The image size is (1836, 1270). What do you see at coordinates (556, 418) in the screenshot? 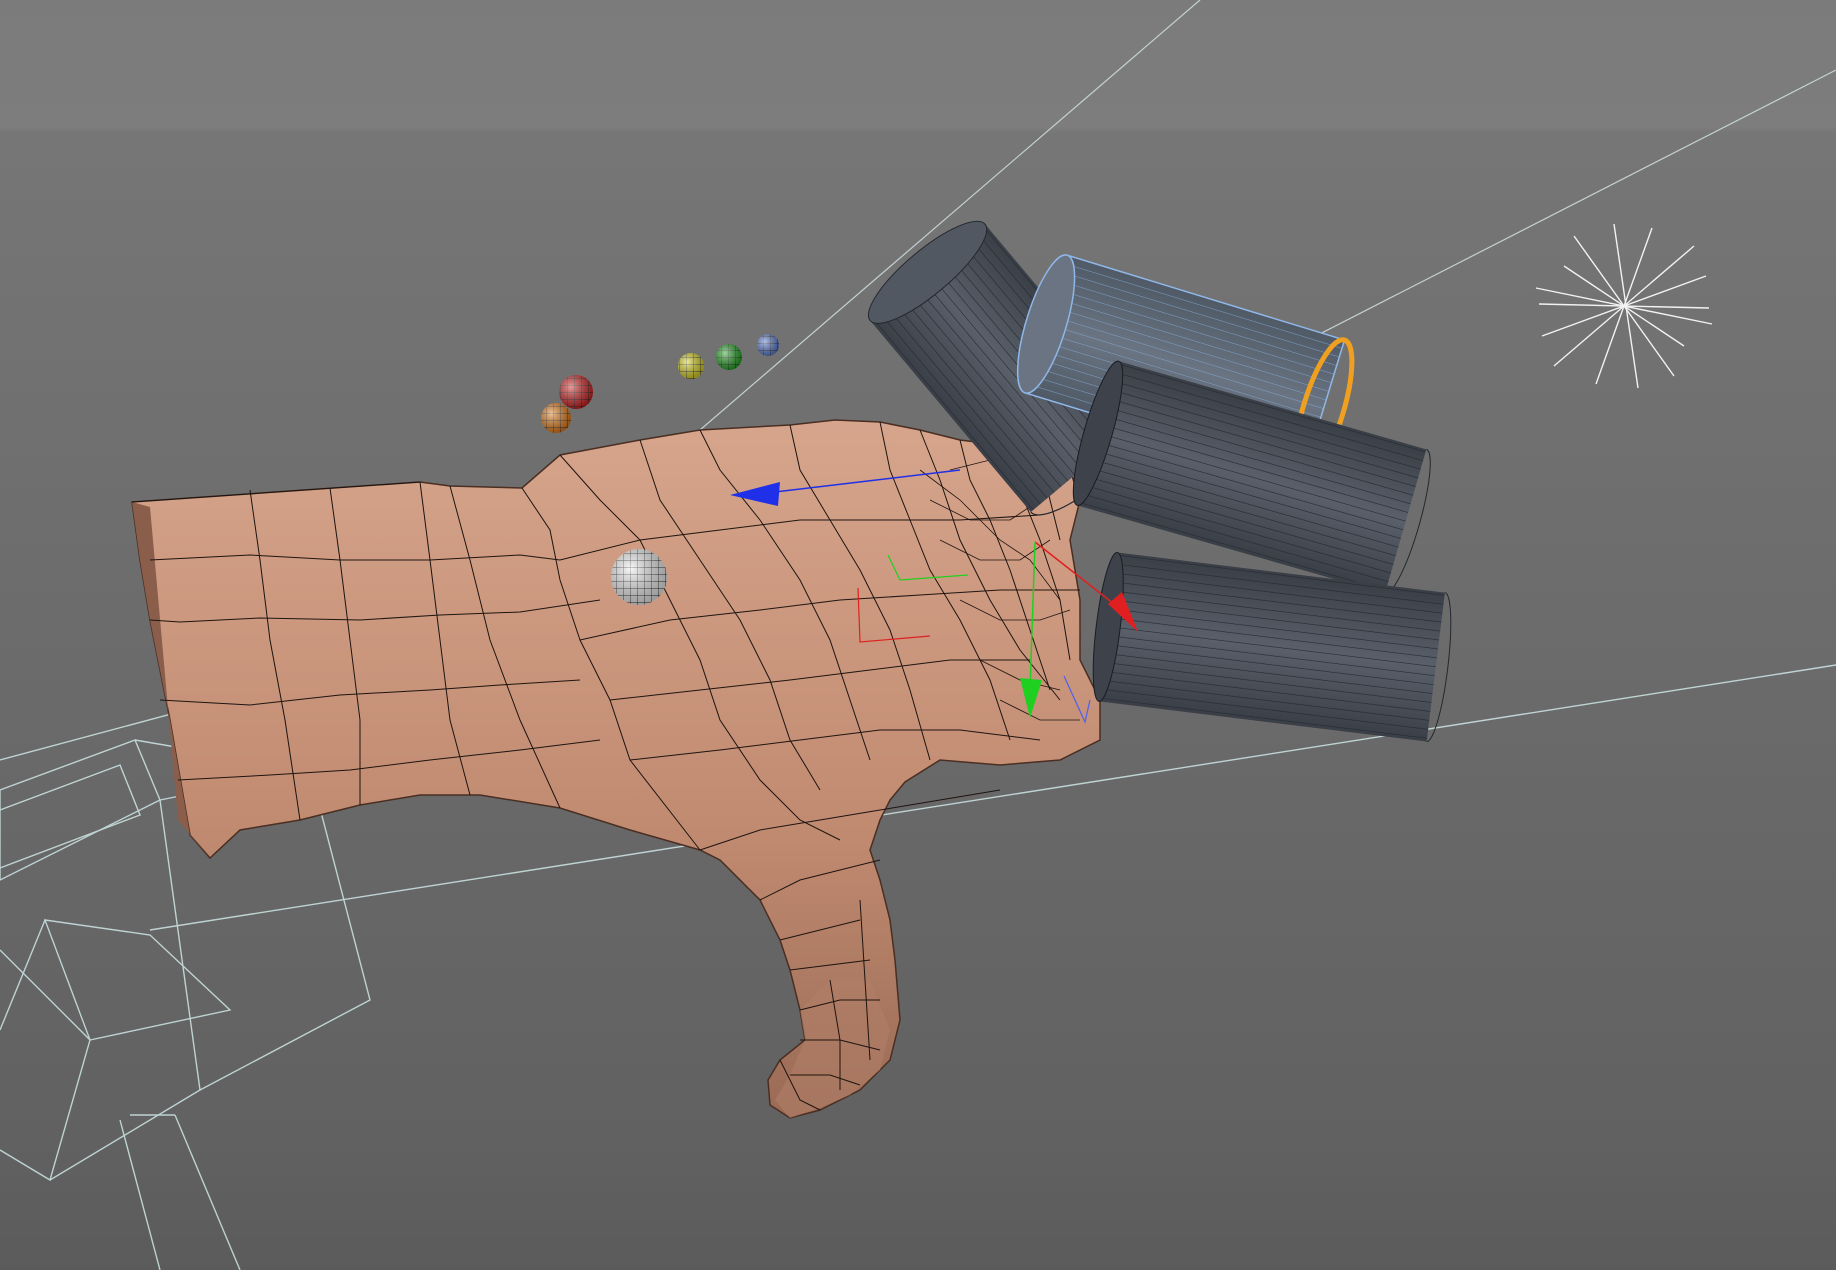
I see `orange-sphere` at bounding box center [556, 418].